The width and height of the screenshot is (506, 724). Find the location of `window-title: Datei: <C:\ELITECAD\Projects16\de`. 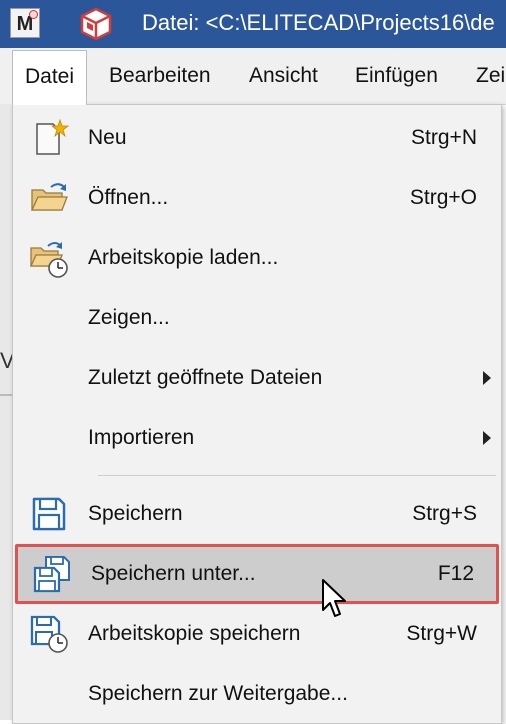

window-title: Datei: <C:\ELITECAD\Projects16\de is located at coordinates (318, 22).